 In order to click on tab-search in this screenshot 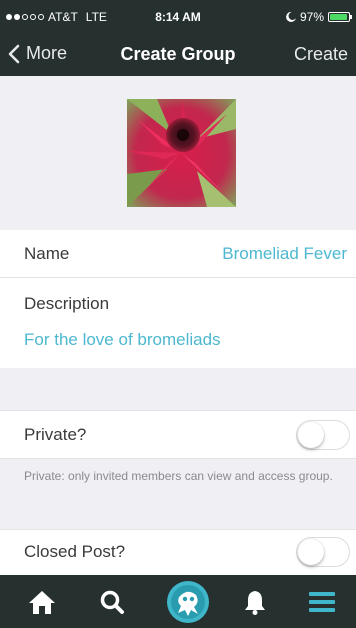, I will do `click(112, 601)`.